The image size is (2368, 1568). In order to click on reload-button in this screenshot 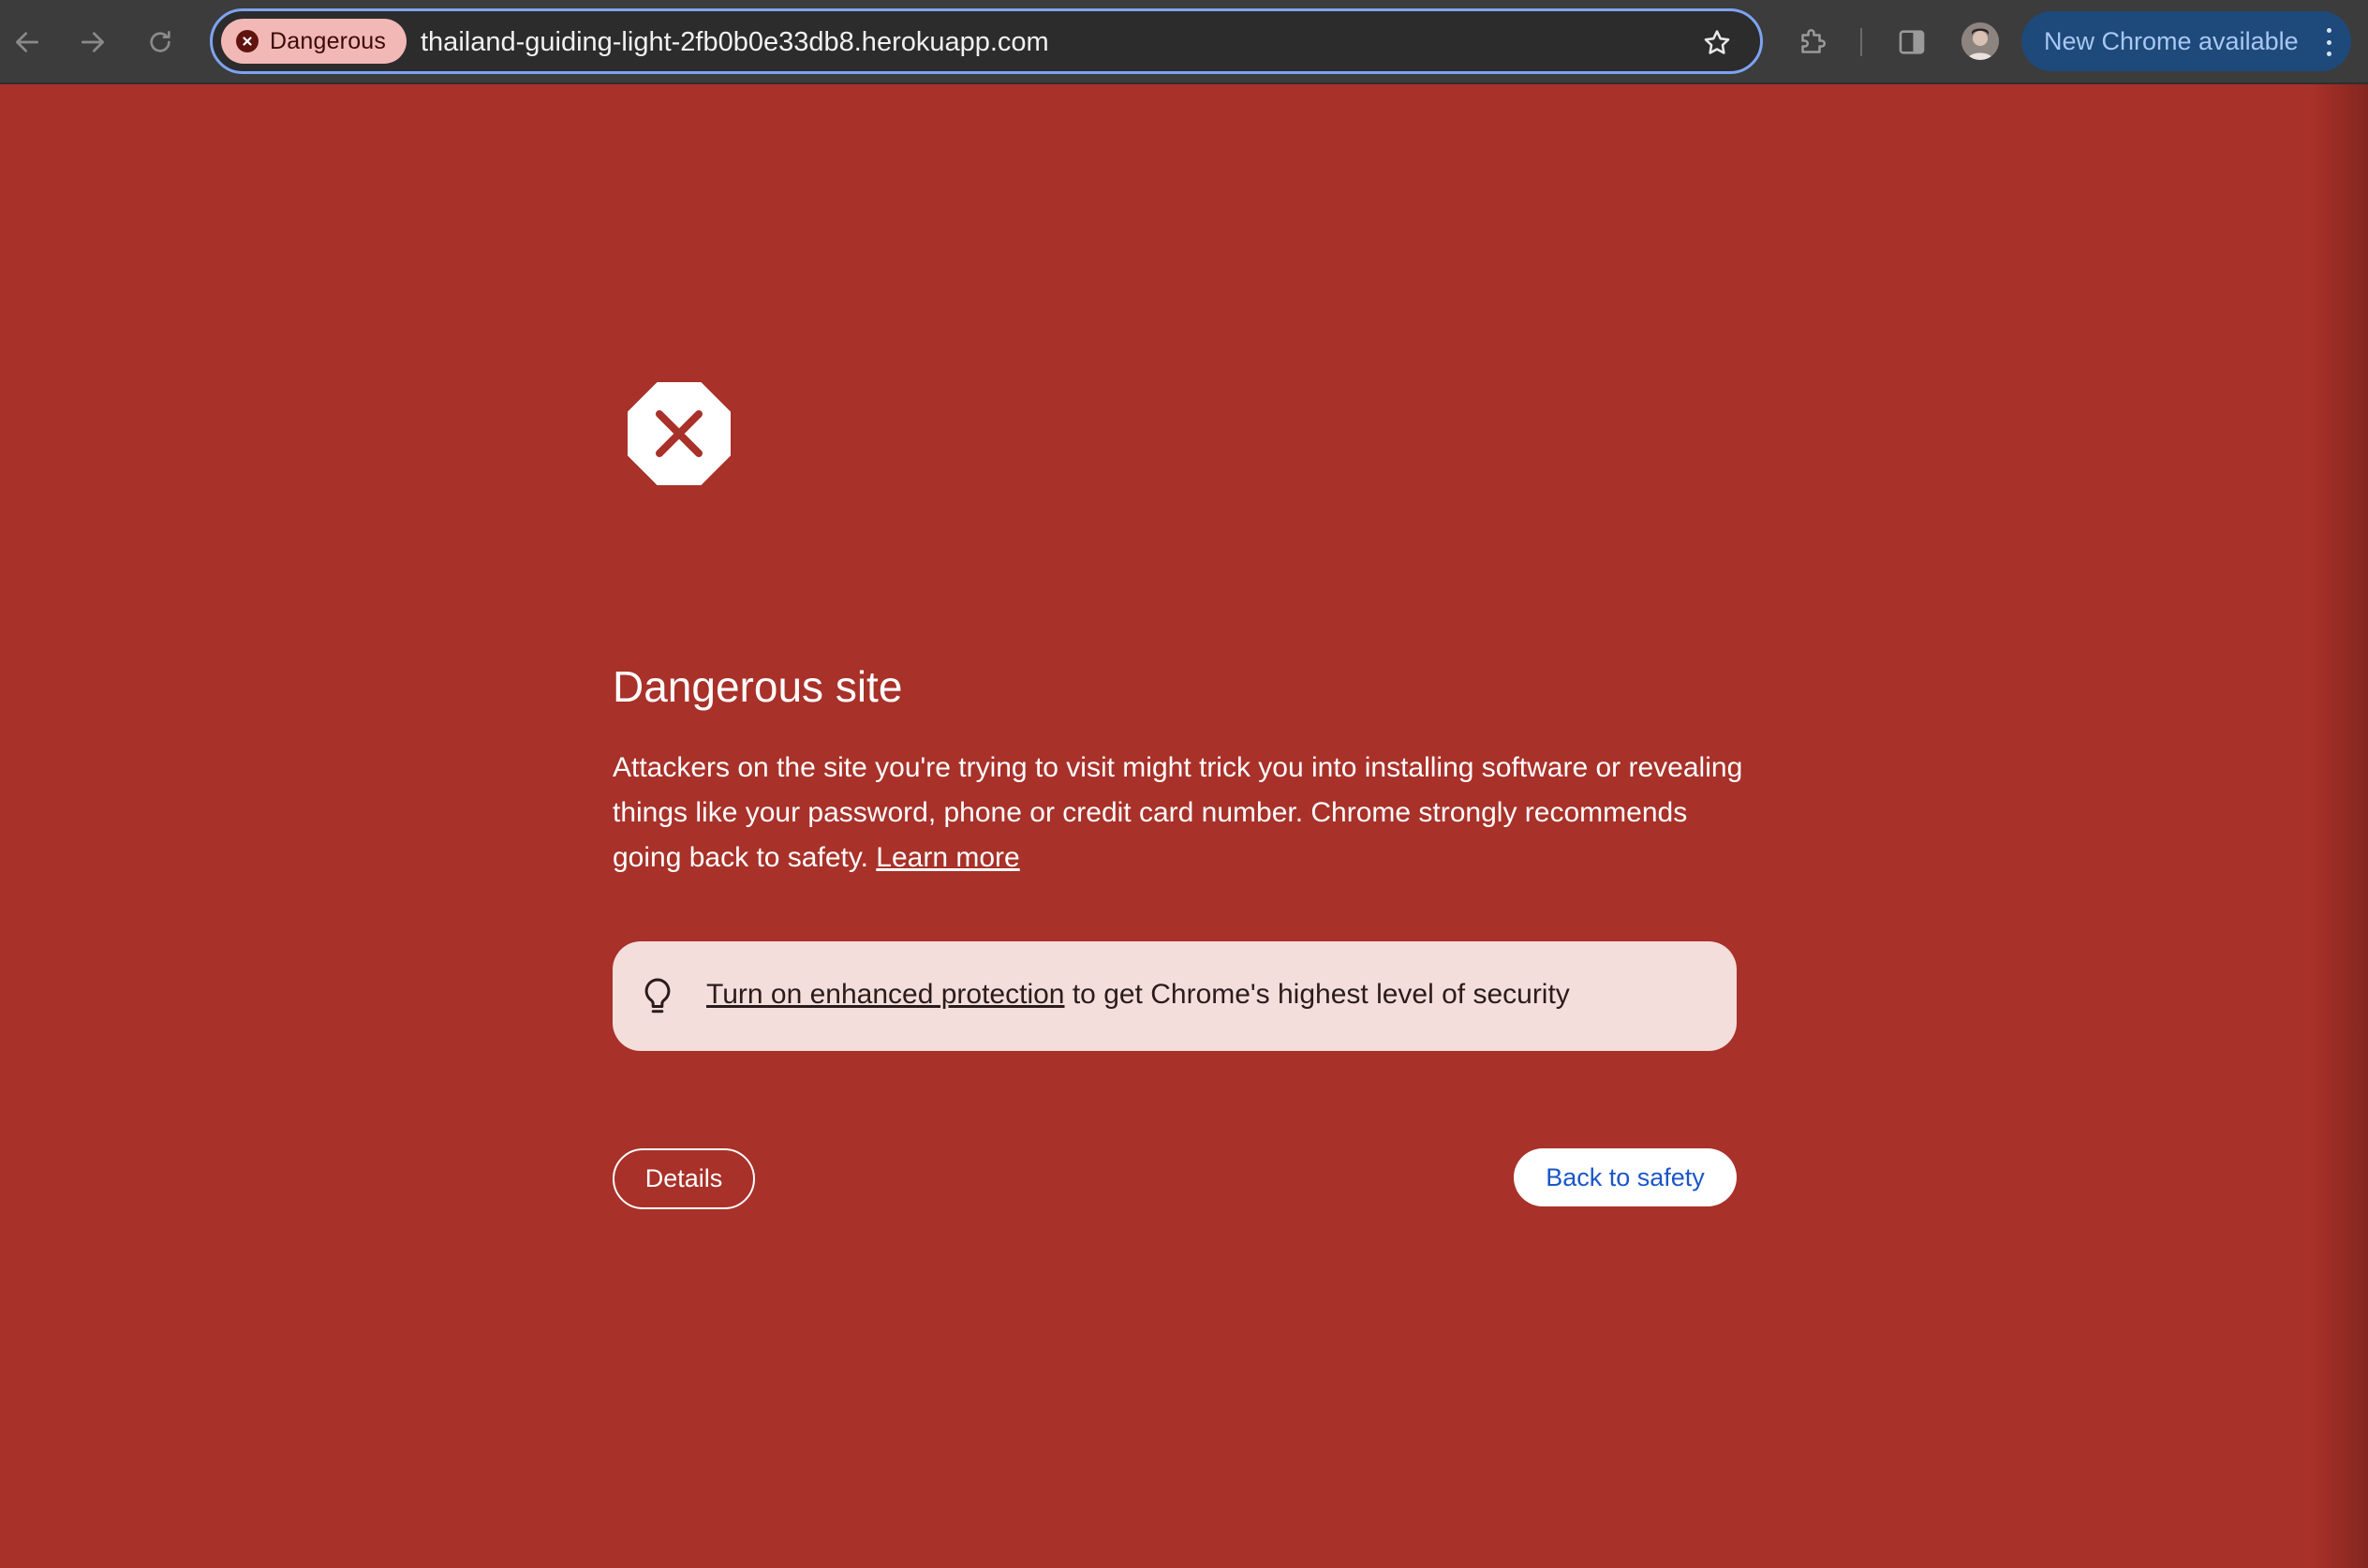, I will do `click(160, 42)`.